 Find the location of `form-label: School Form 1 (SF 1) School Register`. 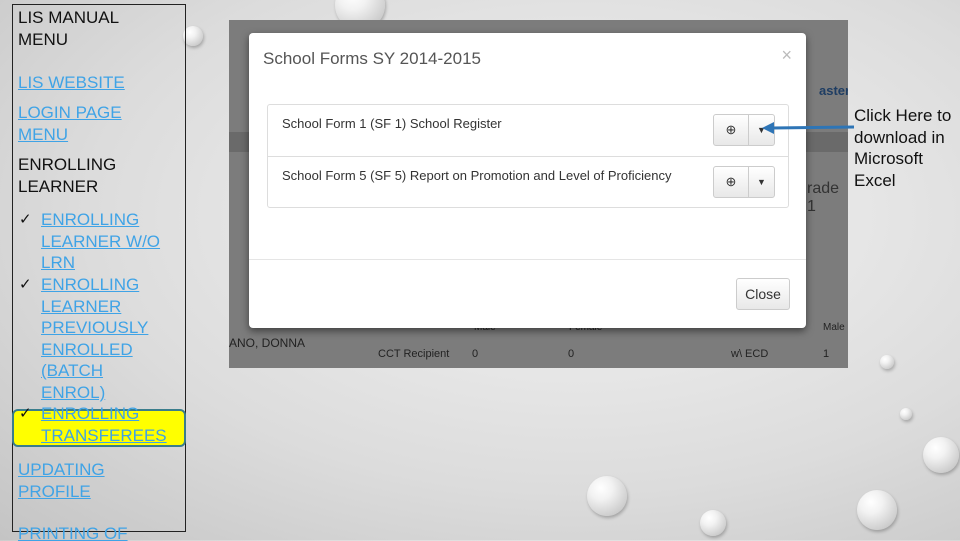

form-label: School Form 1 (SF 1) School Register is located at coordinates (392, 123).